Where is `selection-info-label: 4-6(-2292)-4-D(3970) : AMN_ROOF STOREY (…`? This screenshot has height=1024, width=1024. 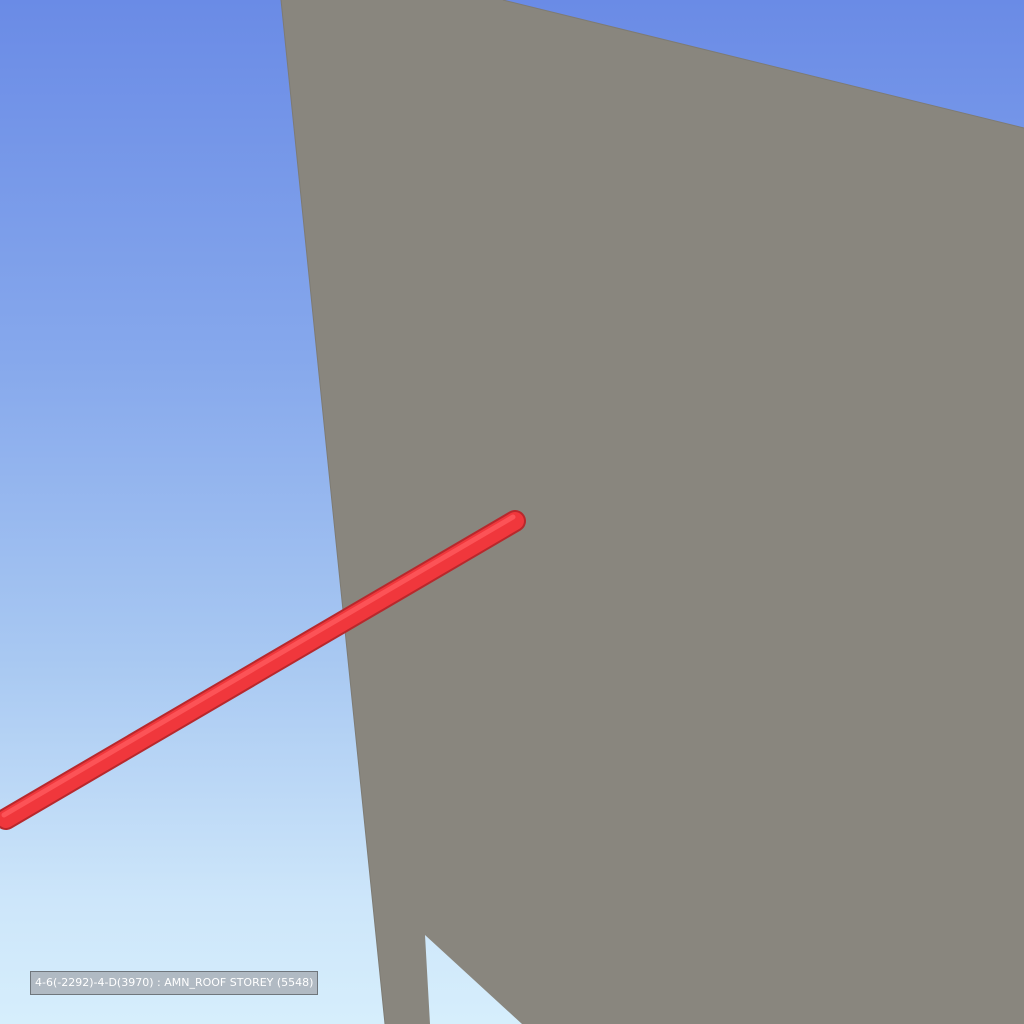 selection-info-label: 4-6(-2292)-4-D(3970) : AMN_ROOF STOREY (… is located at coordinates (174, 983).